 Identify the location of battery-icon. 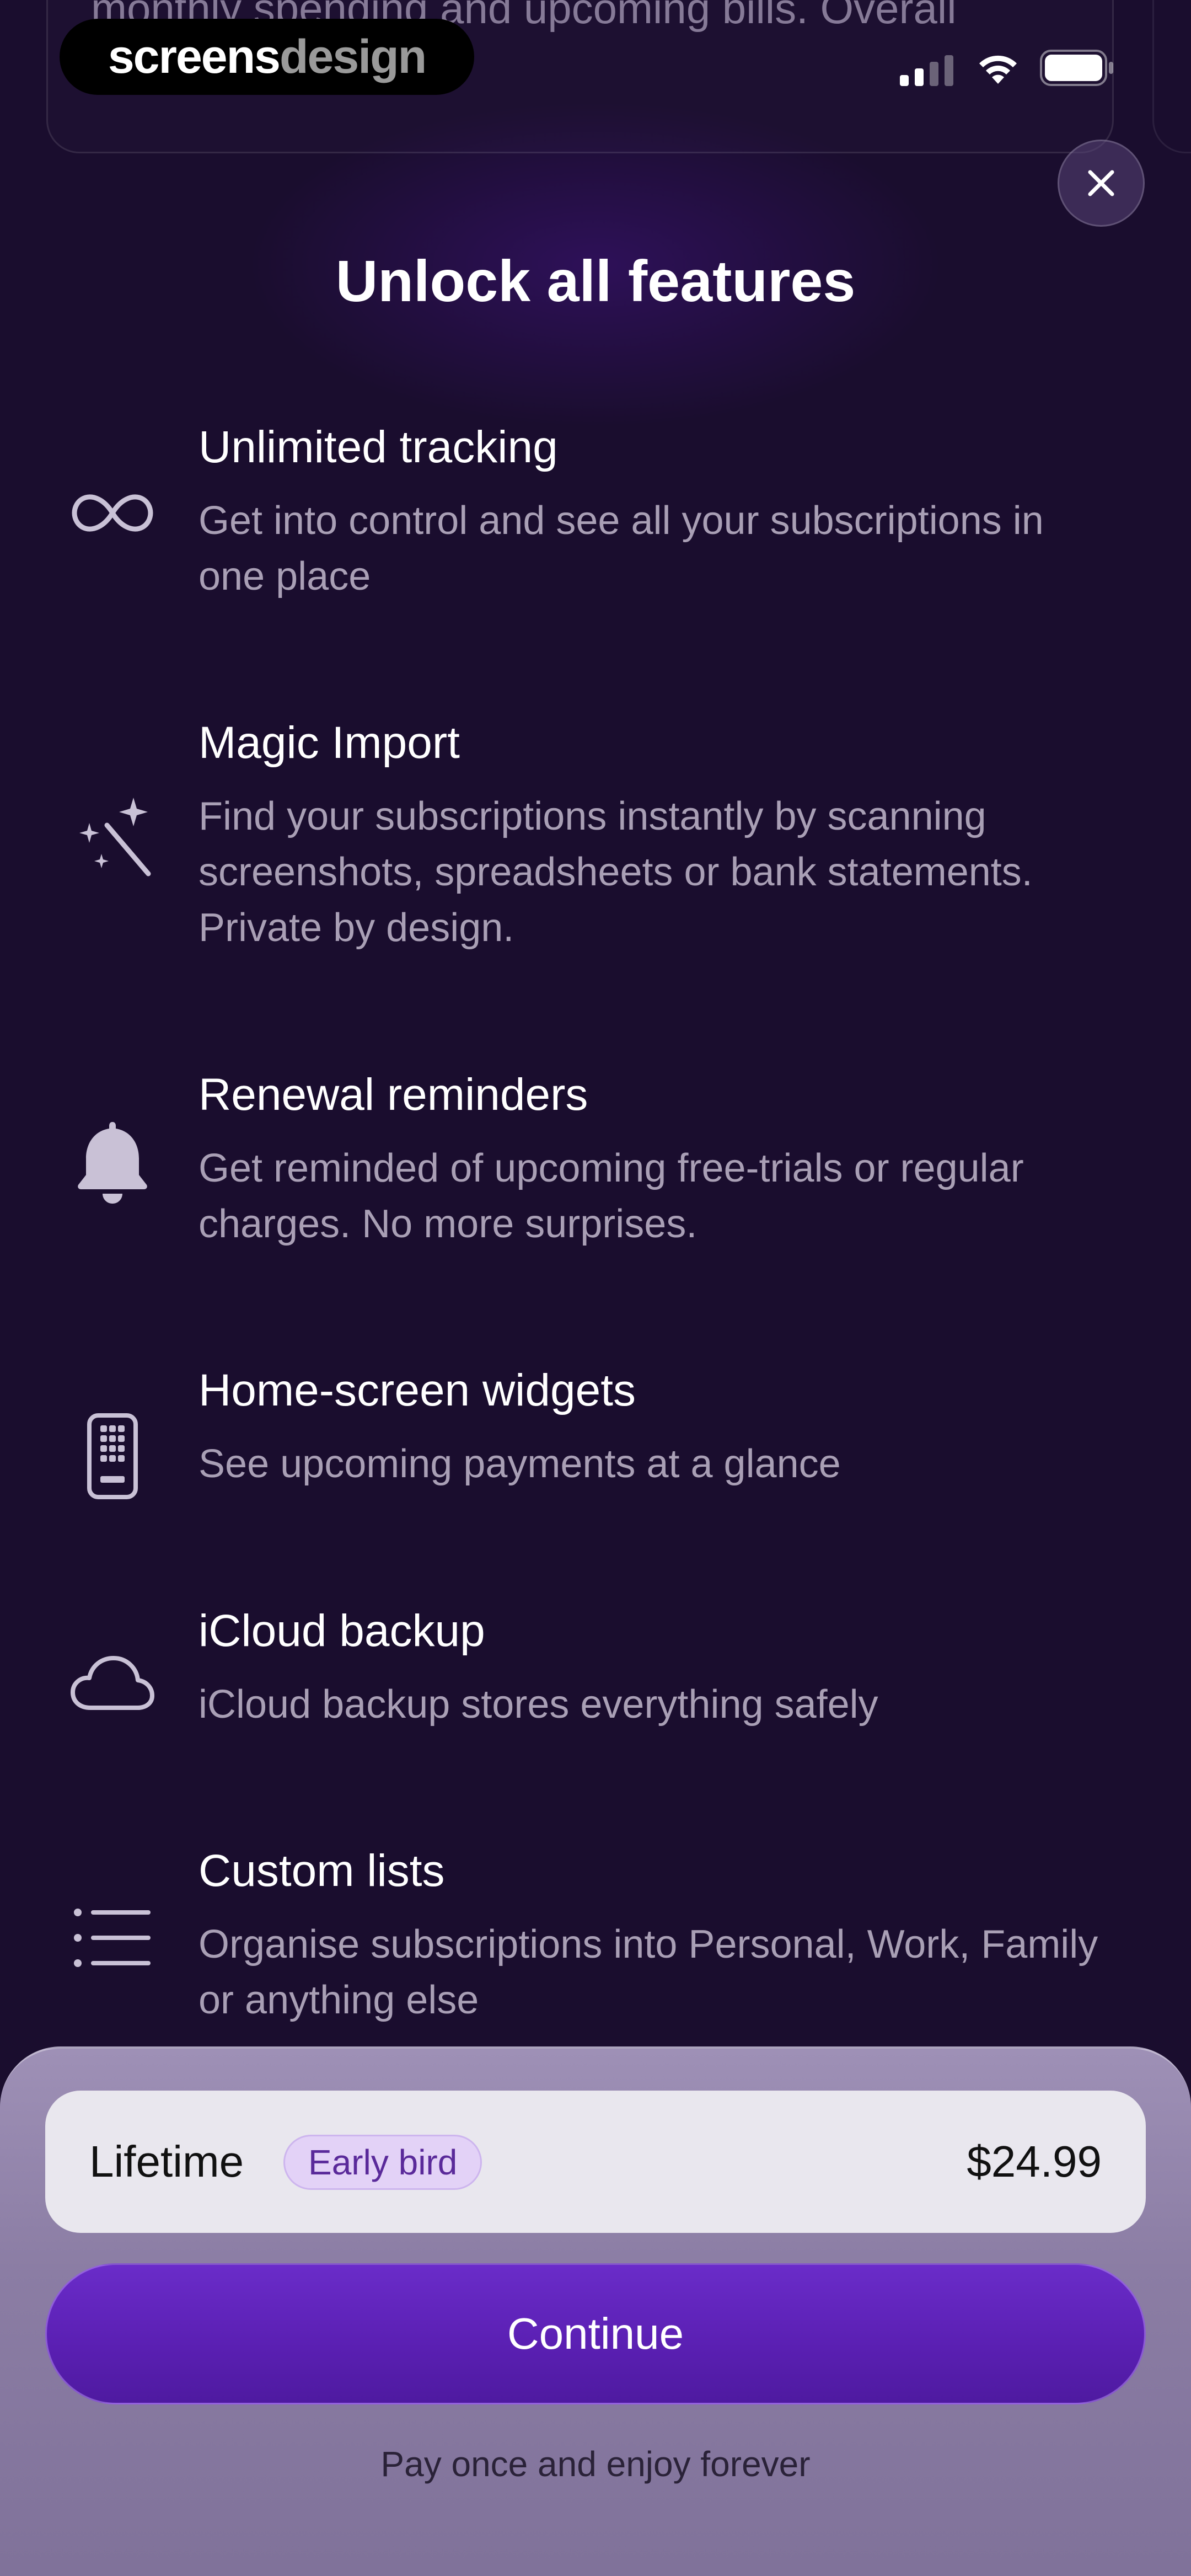
(1076, 68).